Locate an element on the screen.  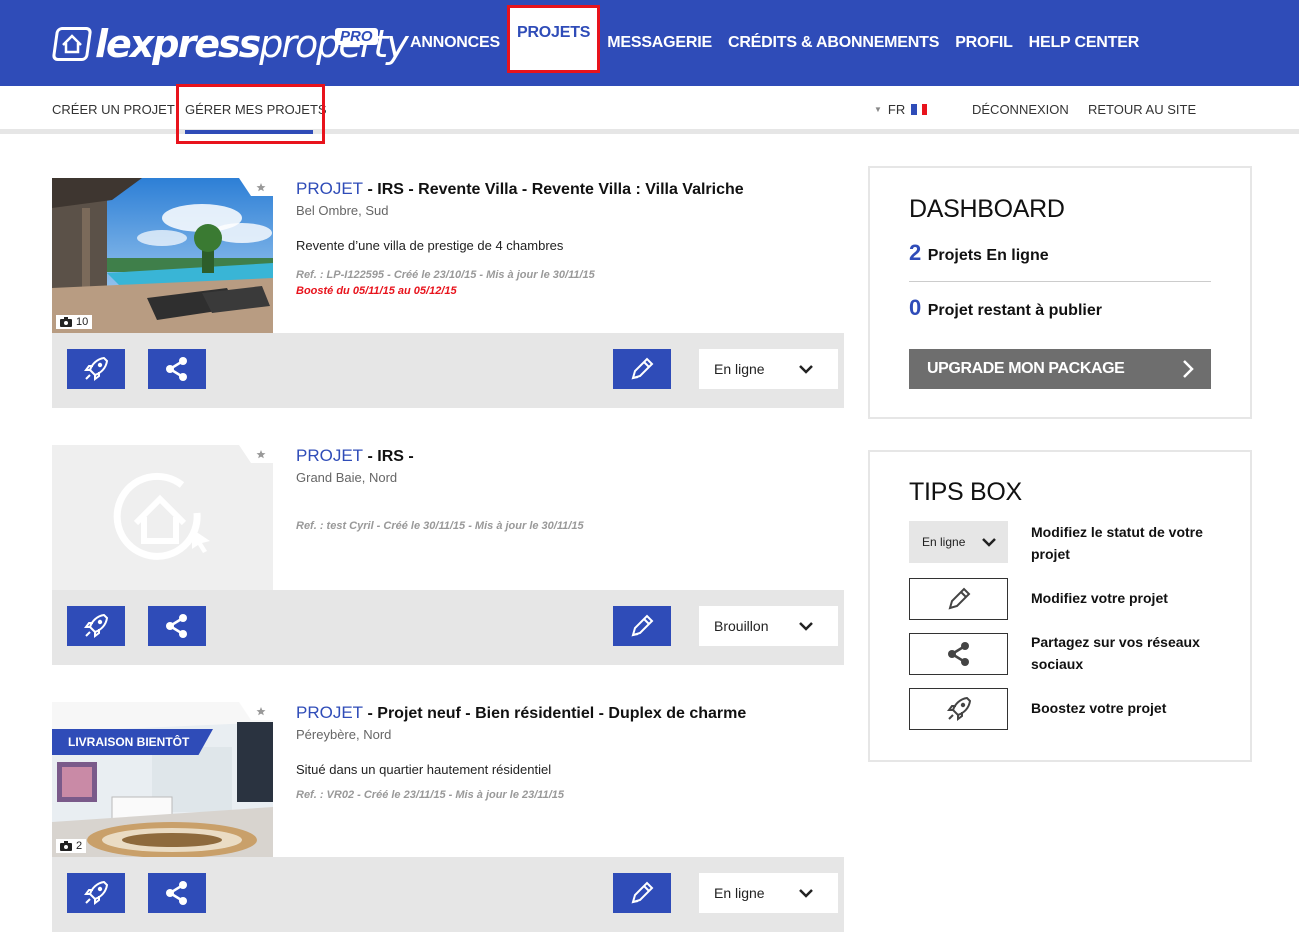
listing-photo-placeholder is located at coordinates (162, 522).